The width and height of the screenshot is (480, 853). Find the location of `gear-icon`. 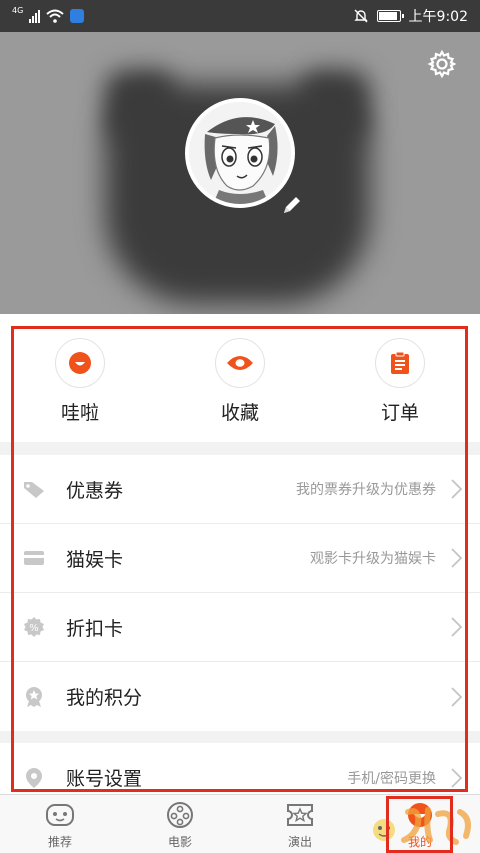

gear-icon is located at coordinates (442, 64).